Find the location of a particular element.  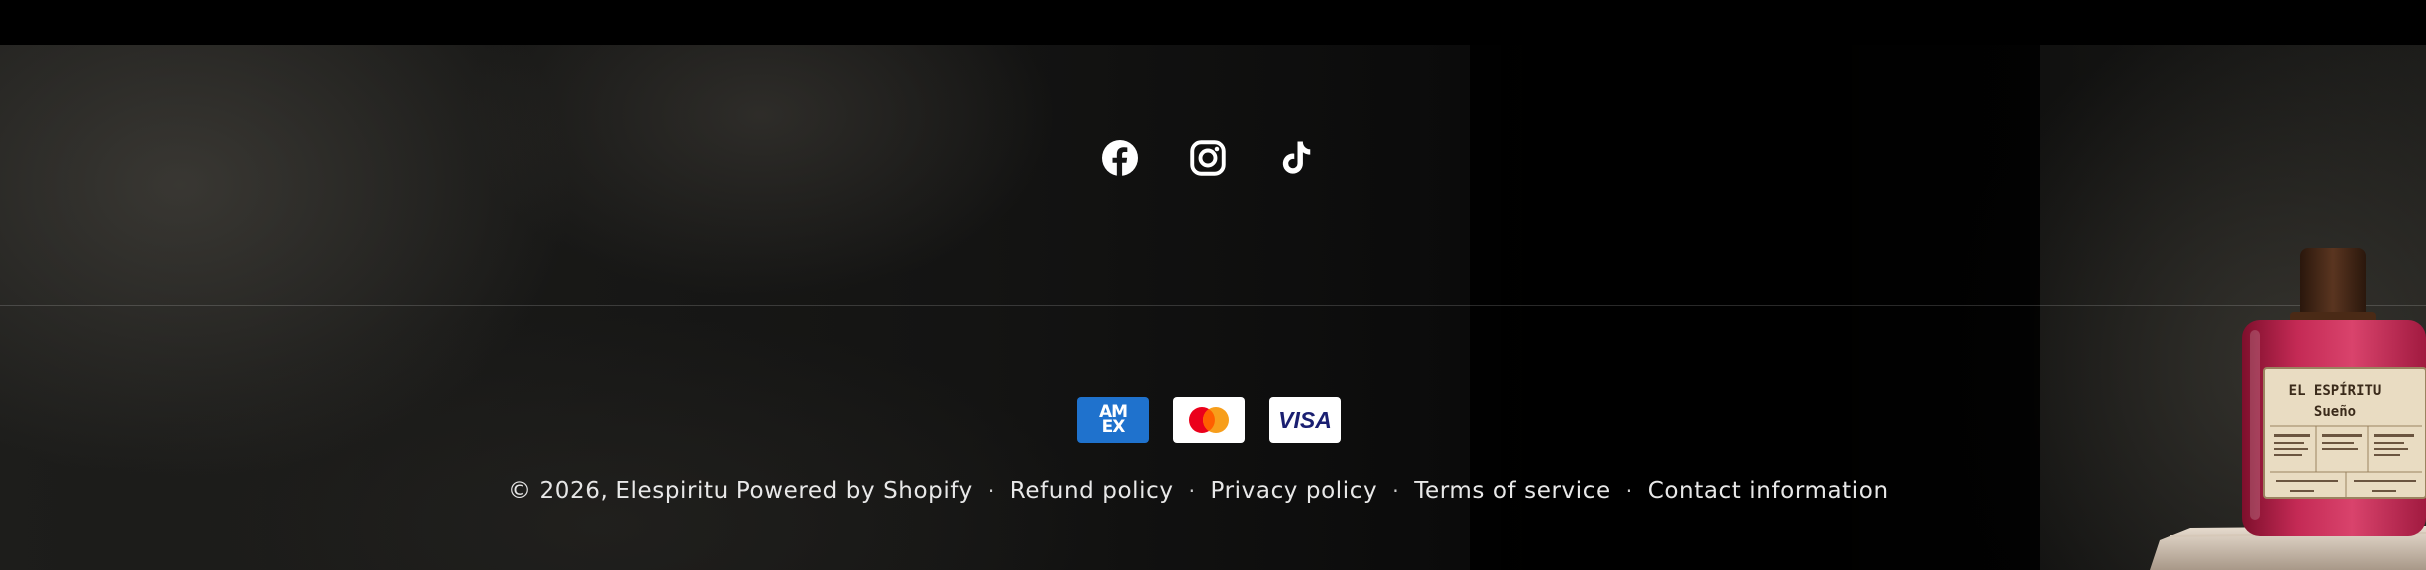

visa-card-icon: VISA is located at coordinates (1305, 420).